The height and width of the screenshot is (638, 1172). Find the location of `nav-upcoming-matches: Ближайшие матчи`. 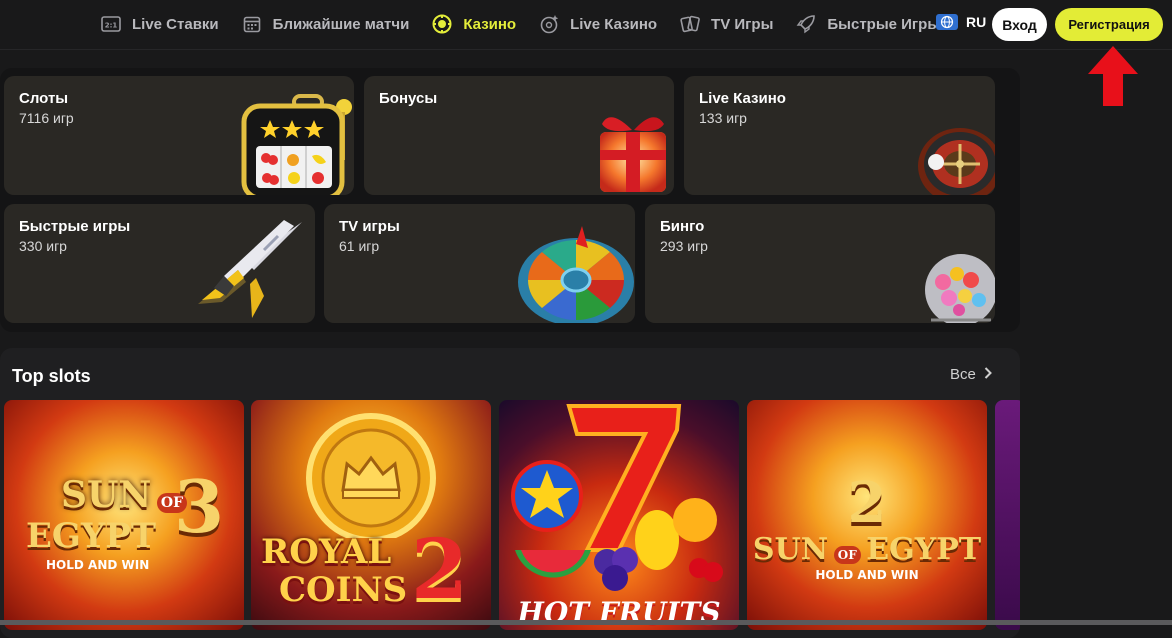

nav-upcoming-matches: Ближайшие матчи is located at coordinates (325, 24).